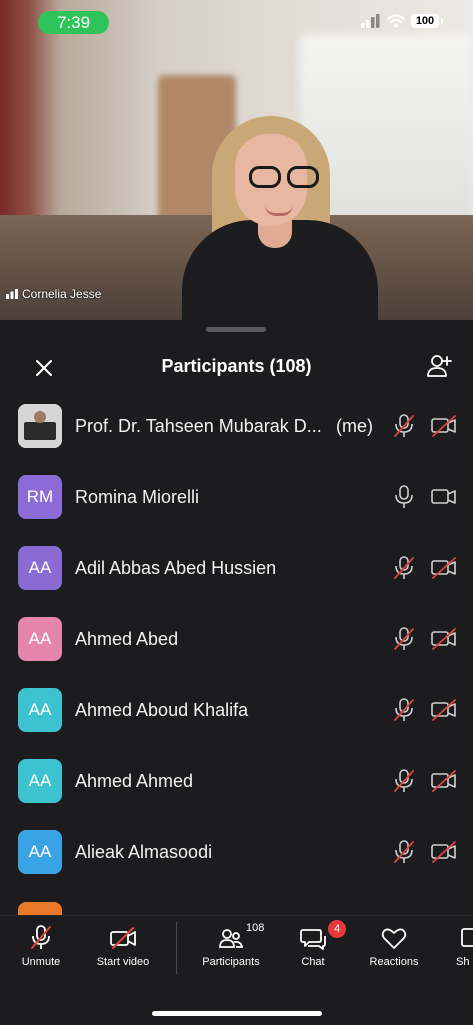 This screenshot has width=473, height=1025. Describe the element at coordinates (439, 366) in the screenshot. I see `add-participant-icon` at that location.